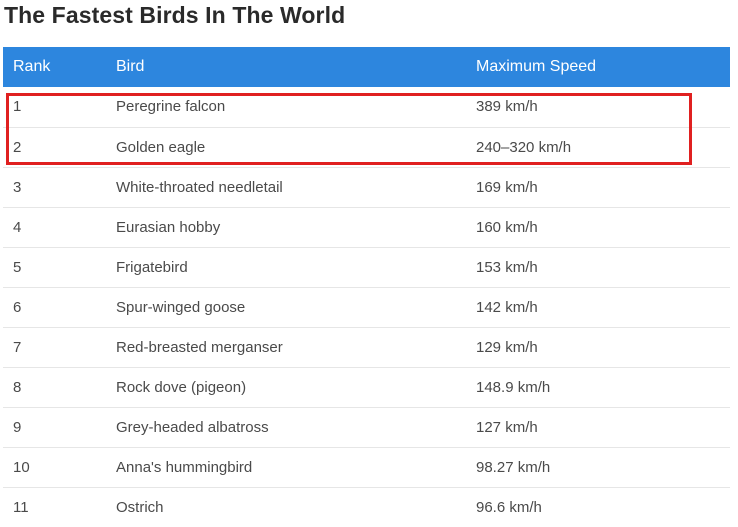 The image size is (738, 527). What do you see at coordinates (598, 347) in the screenshot?
I see `cell-speed: 129 km/h` at bounding box center [598, 347].